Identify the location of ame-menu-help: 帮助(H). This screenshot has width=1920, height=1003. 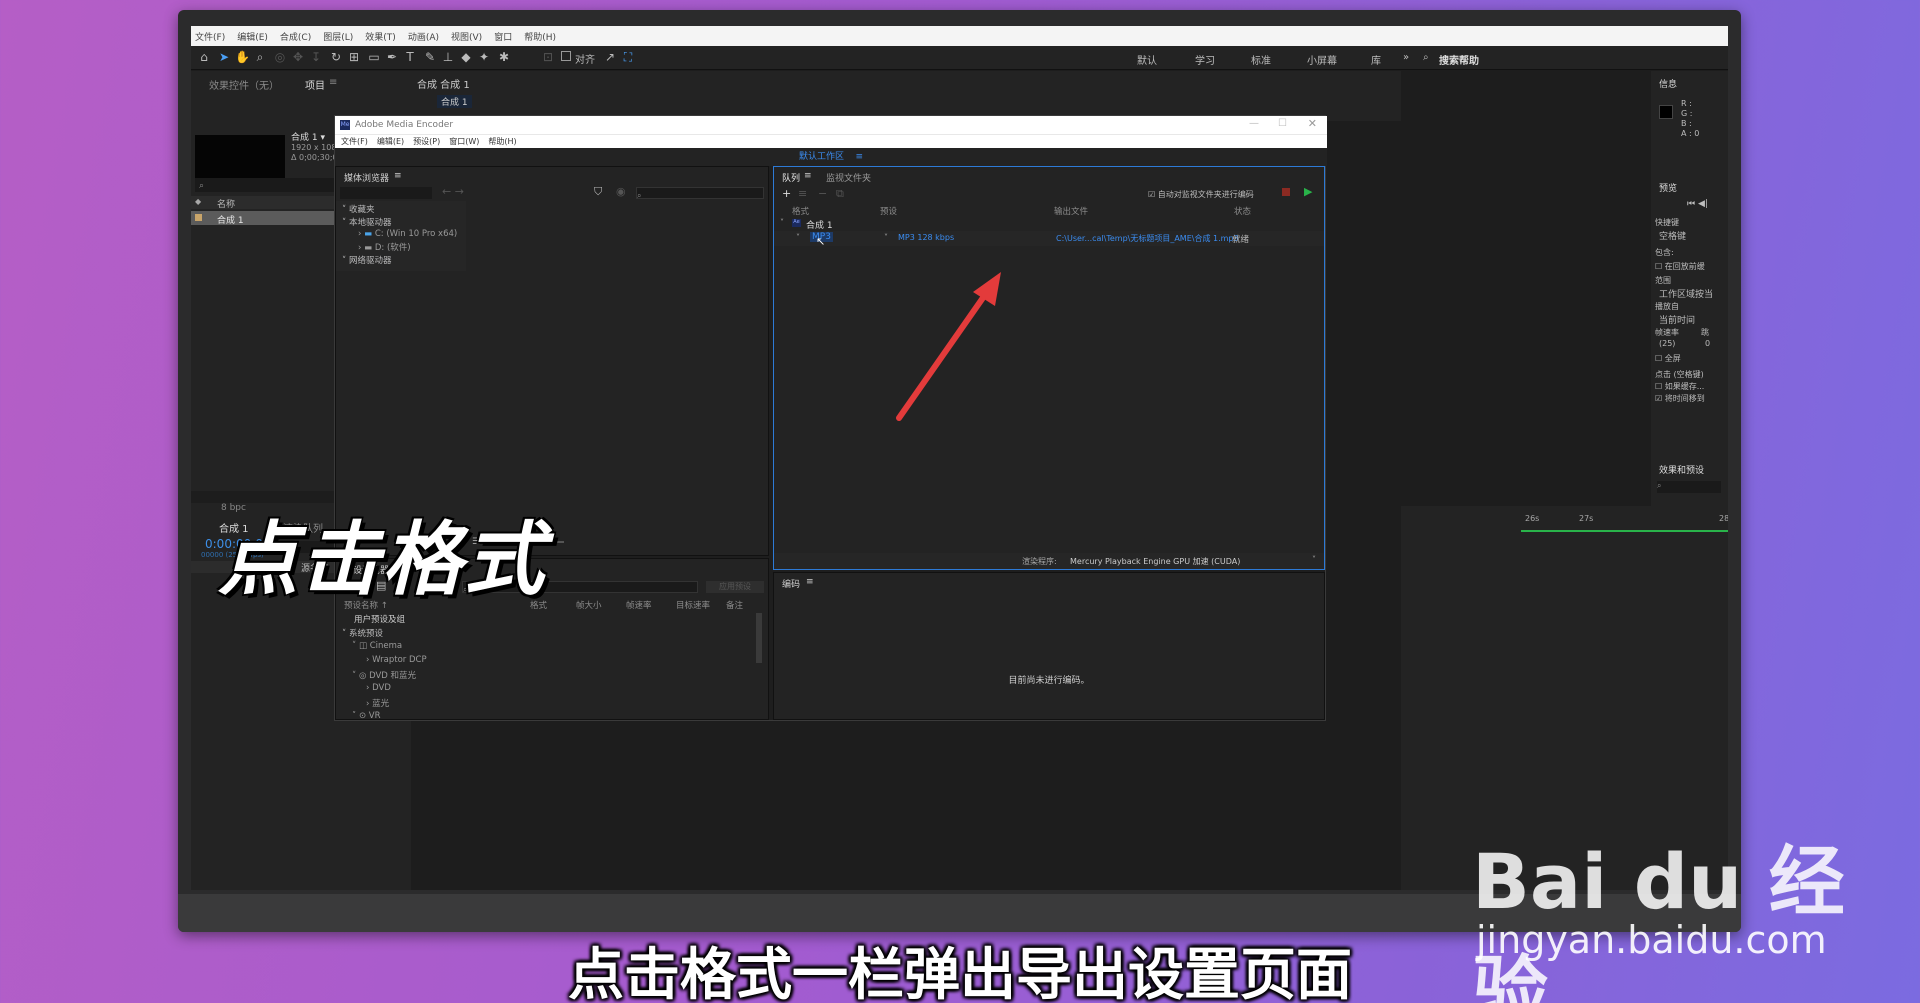
(502, 141).